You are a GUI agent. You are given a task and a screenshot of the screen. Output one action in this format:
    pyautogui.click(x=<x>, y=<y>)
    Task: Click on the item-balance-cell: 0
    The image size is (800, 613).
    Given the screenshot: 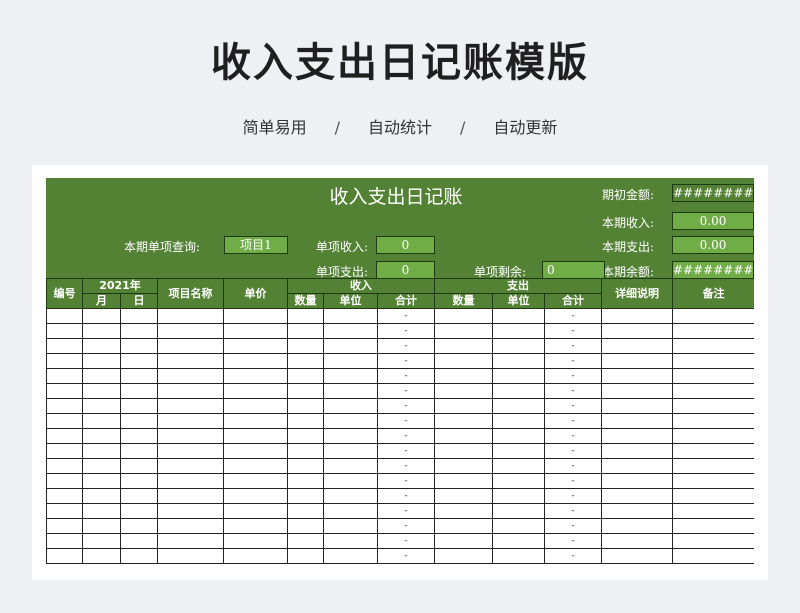 What is the action you would take?
    pyautogui.click(x=573, y=270)
    